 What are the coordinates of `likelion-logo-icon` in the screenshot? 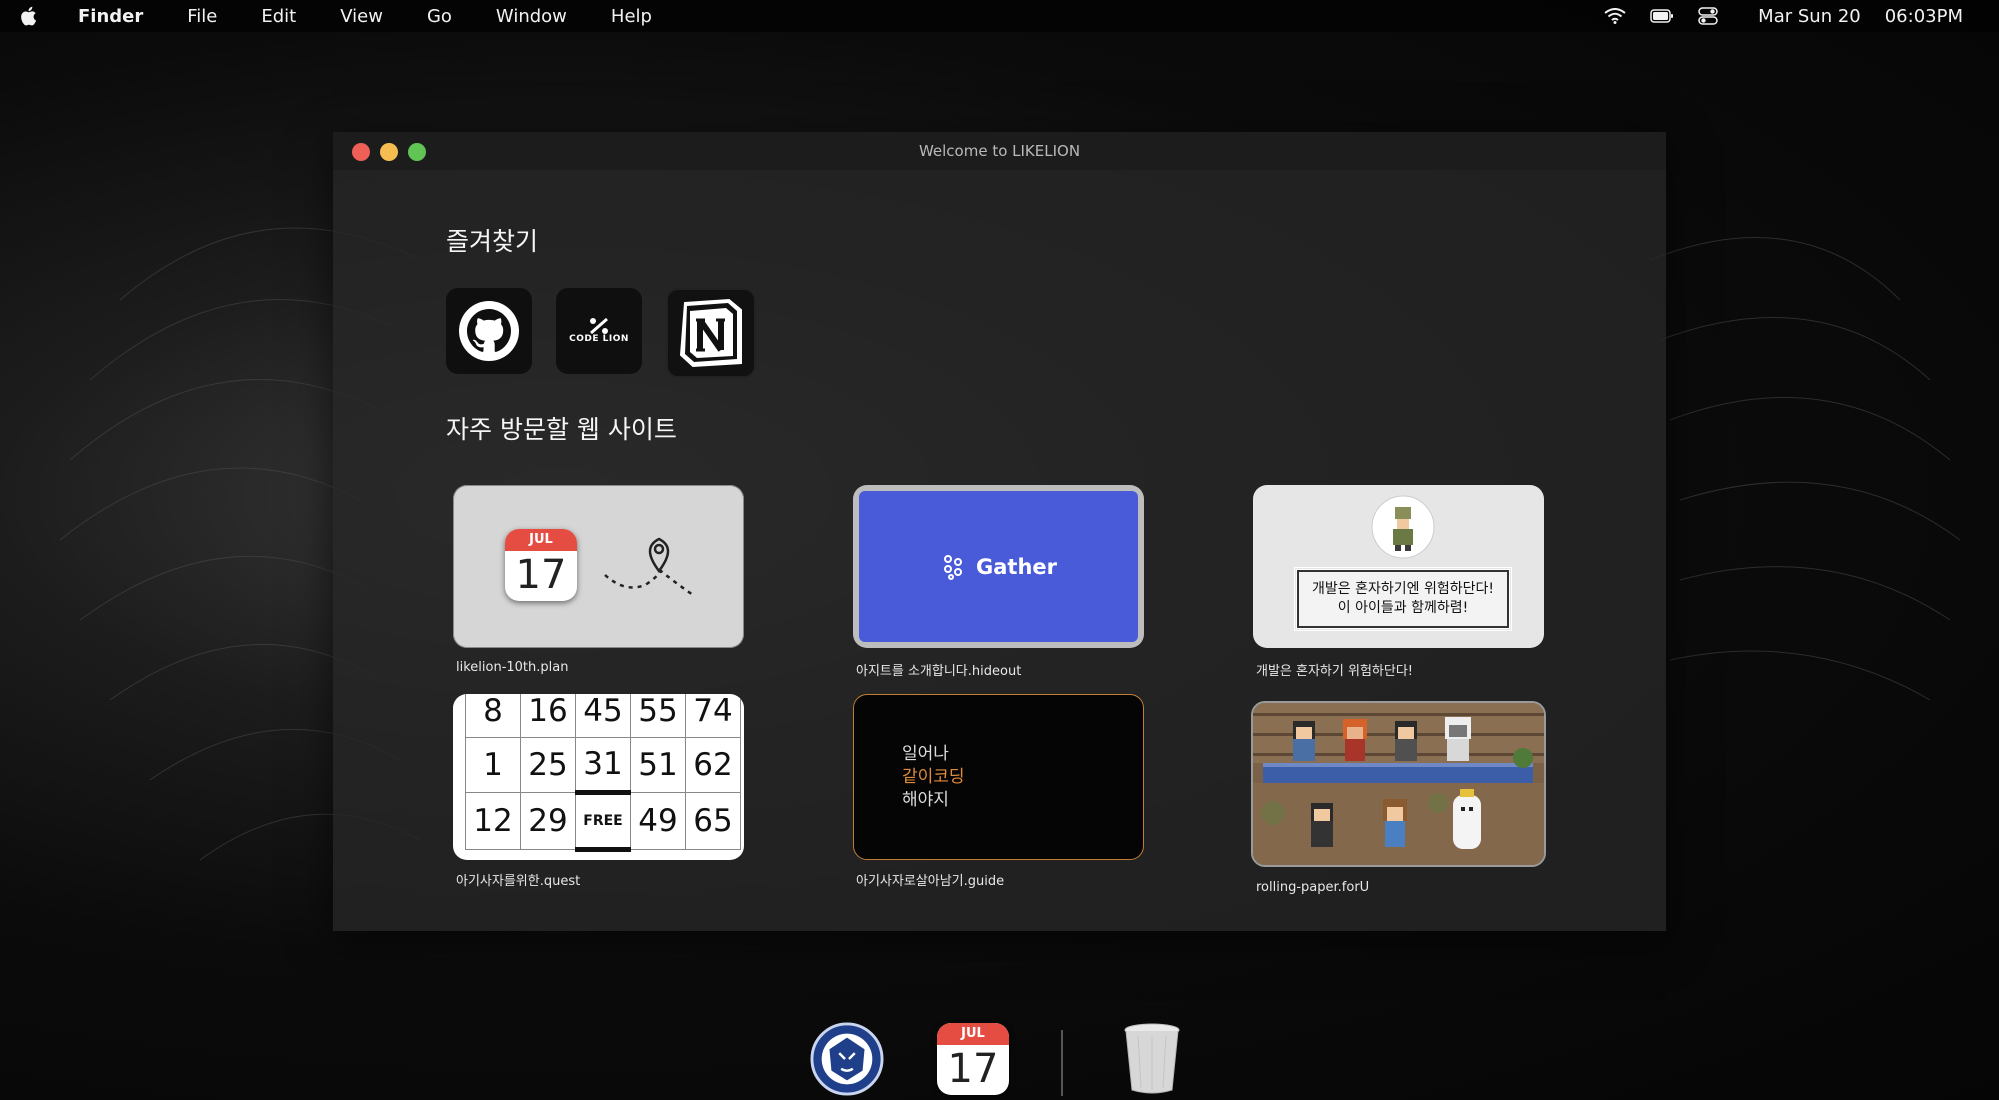 It's located at (847, 1059).